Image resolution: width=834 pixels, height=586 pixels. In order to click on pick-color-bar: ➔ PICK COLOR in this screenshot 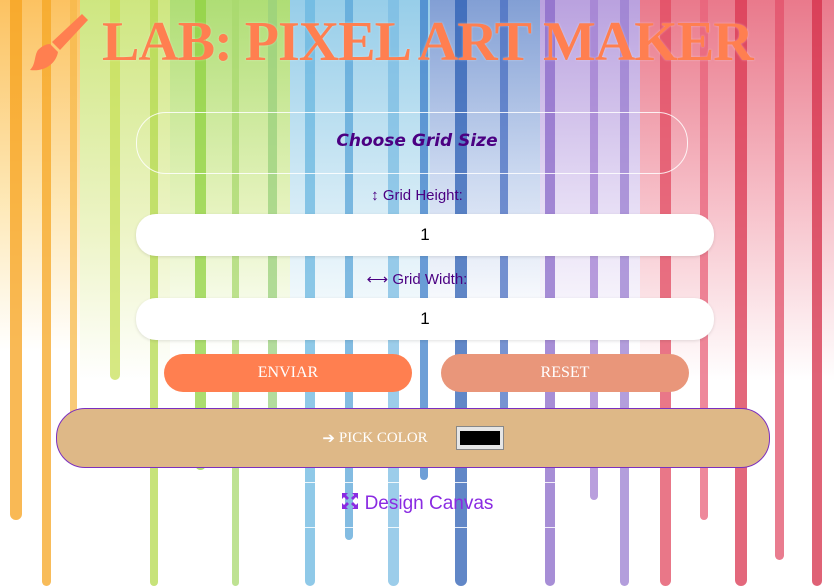, I will do `click(413, 438)`.